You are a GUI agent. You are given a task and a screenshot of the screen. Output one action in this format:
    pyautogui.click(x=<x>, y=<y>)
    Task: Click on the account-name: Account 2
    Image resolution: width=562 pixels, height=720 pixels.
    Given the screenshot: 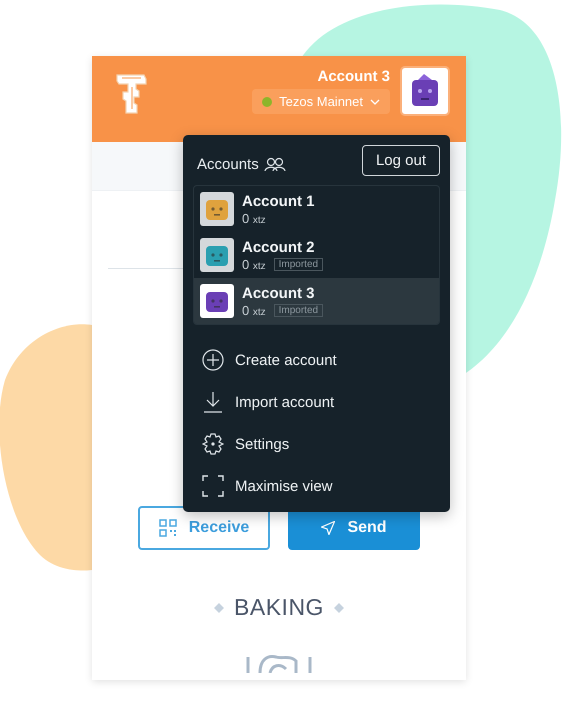 What is the action you would take?
    pyautogui.click(x=279, y=247)
    